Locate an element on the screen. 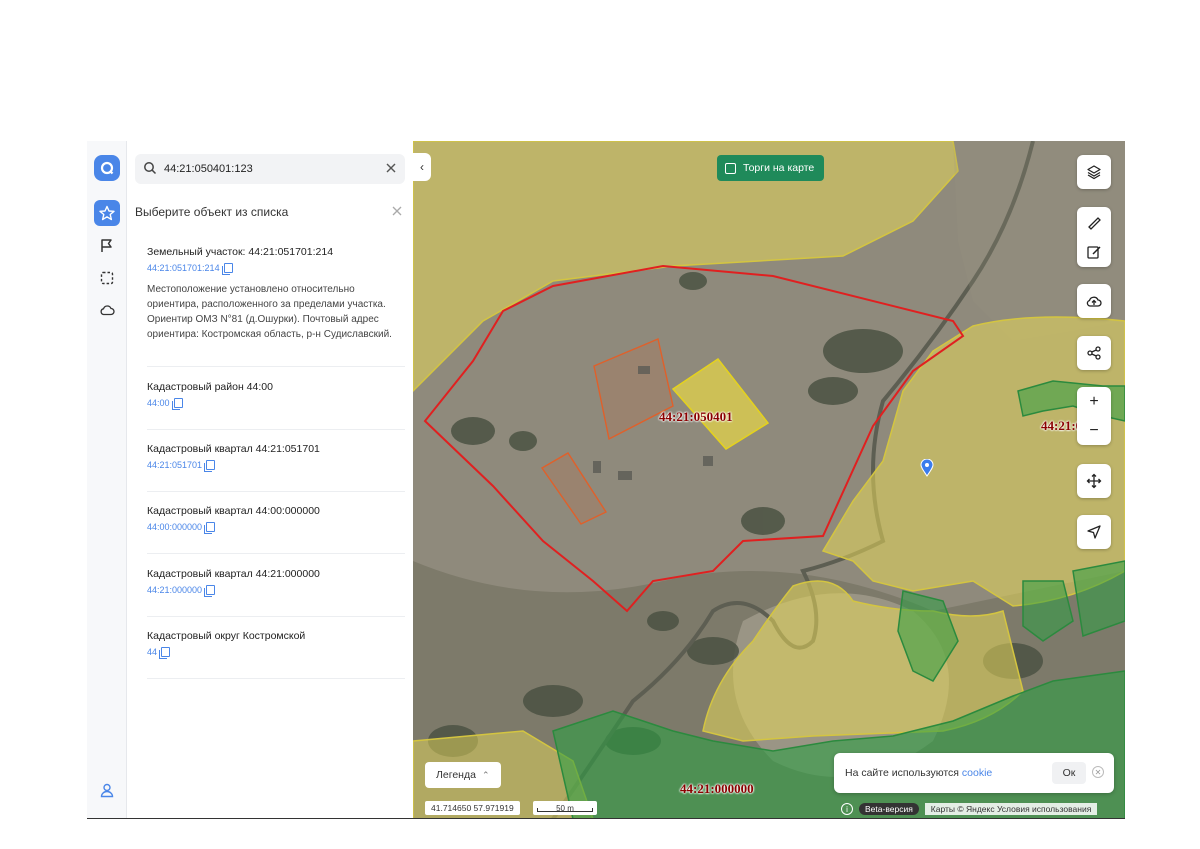 This screenshot has width=1200, height=849. scale-bar: 50 m is located at coordinates (565, 808).